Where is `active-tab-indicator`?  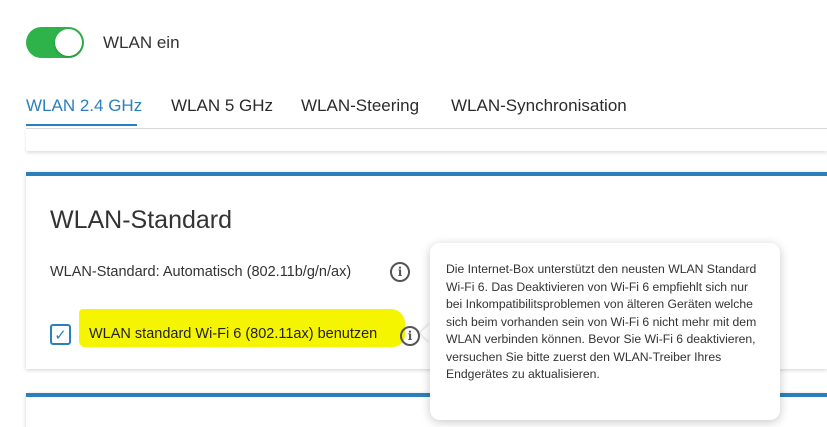 active-tab-indicator is located at coordinates (81, 125).